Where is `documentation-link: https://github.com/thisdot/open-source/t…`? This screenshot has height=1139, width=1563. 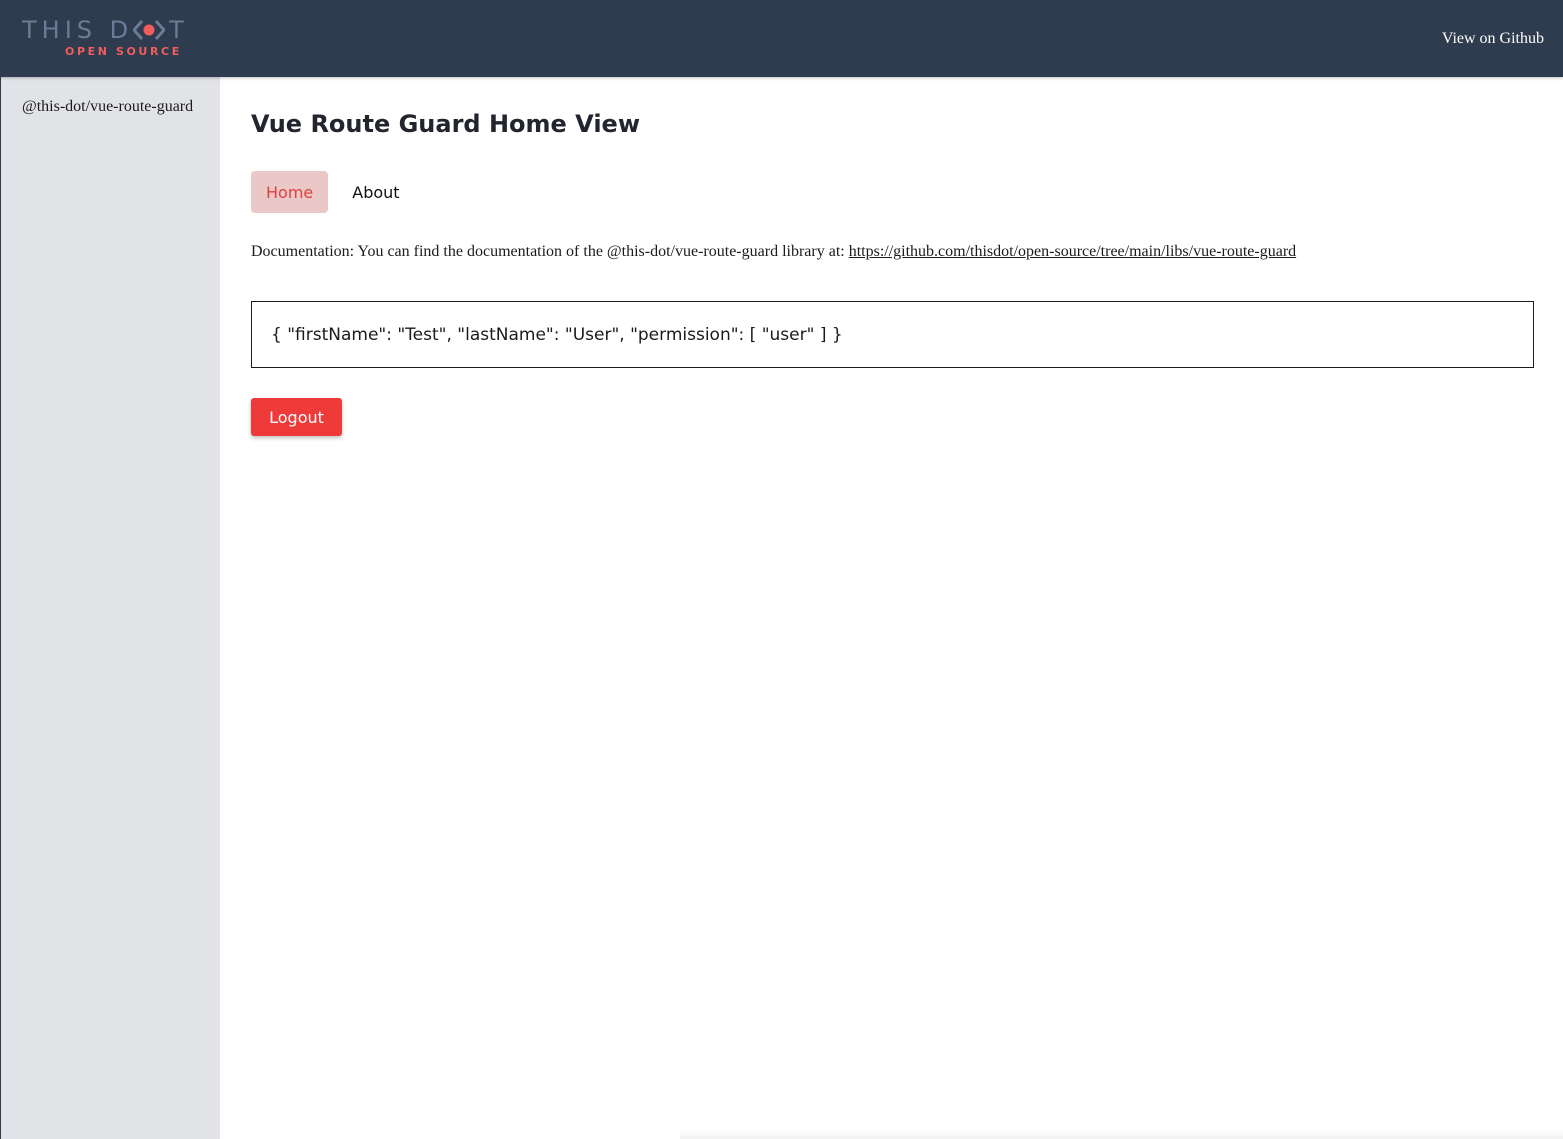
documentation-link: https://github.com/thisdot/open-source/t… is located at coordinates (1072, 251).